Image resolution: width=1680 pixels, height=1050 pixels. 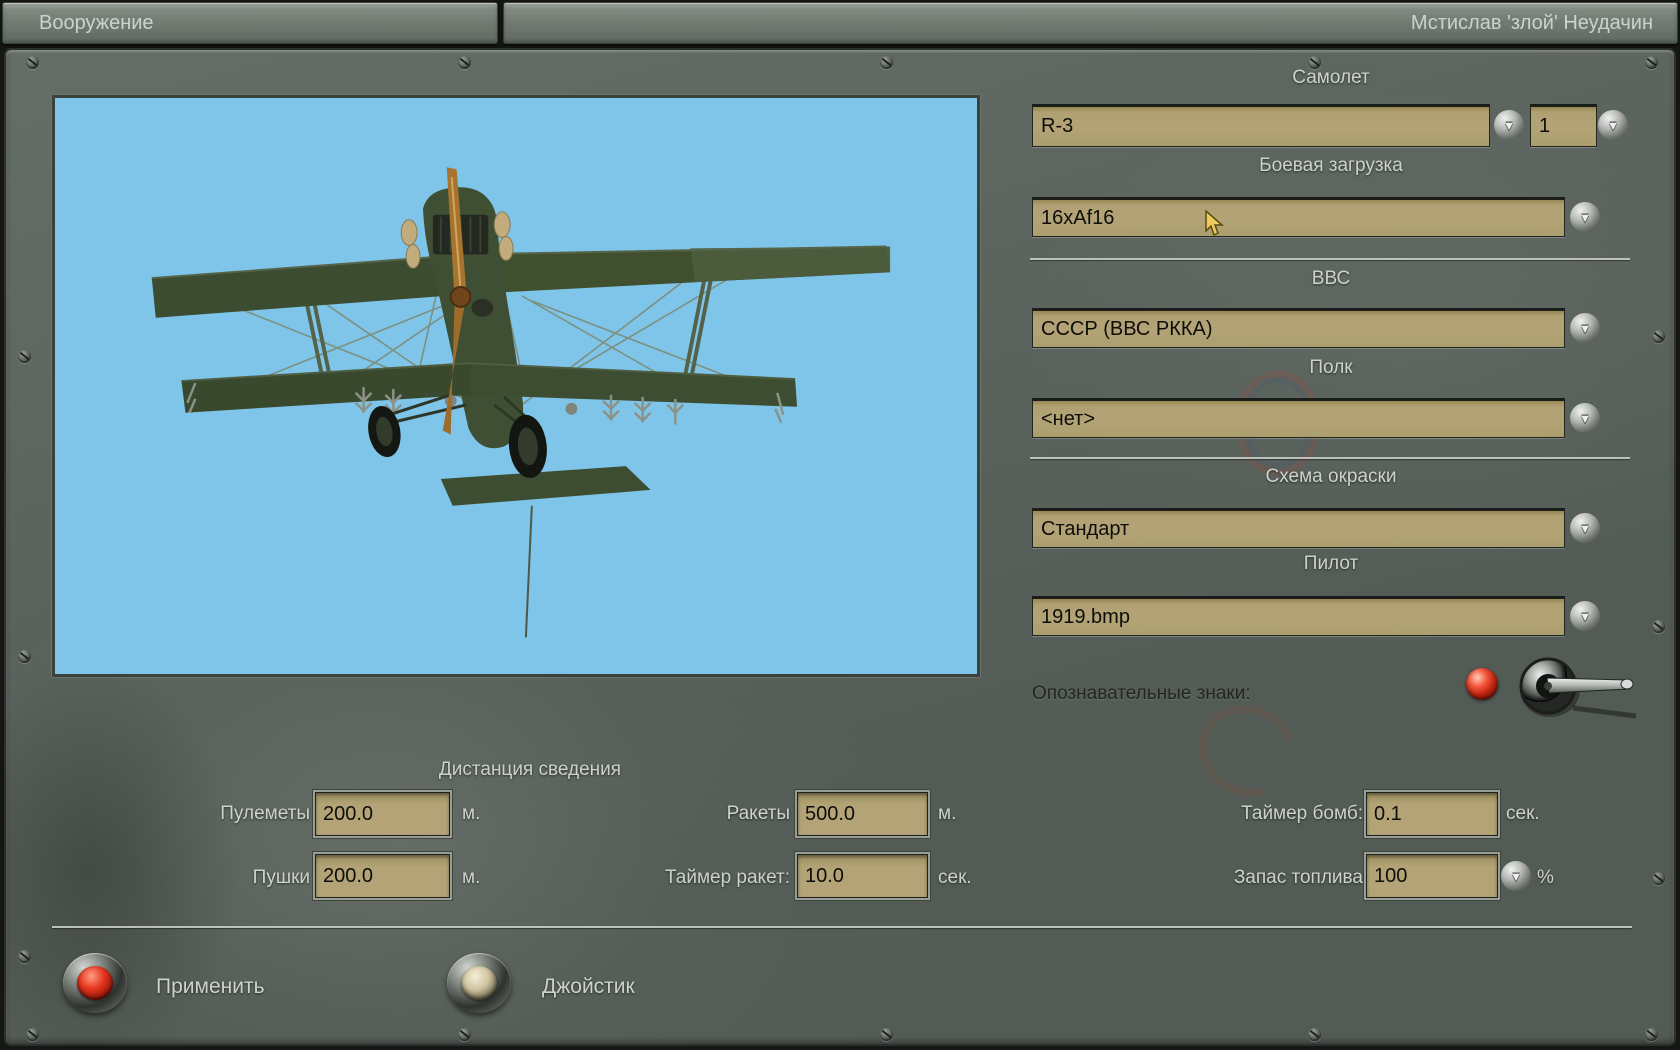 I want to click on pilot-select: 1919.bmp, so click(x=1298, y=616).